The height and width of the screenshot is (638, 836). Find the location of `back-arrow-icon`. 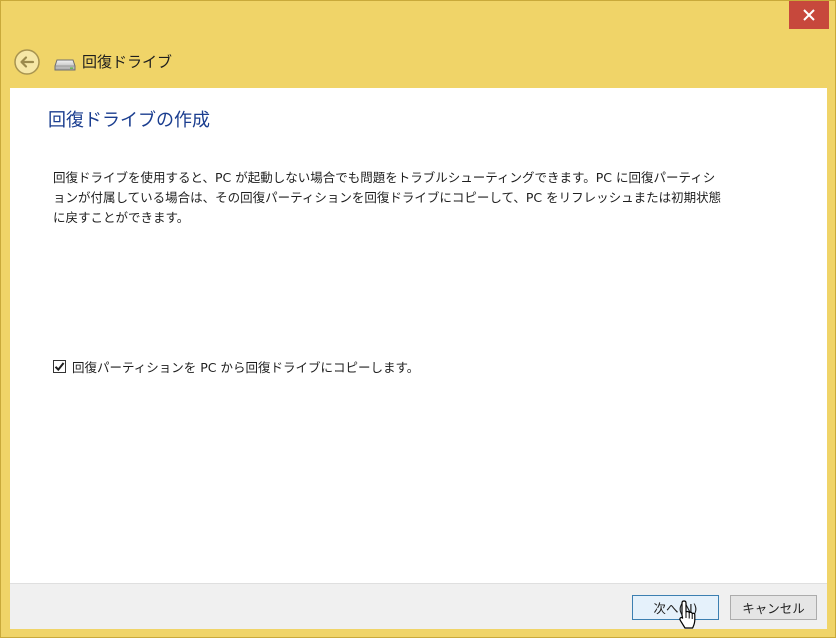

back-arrow-icon is located at coordinates (27, 62).